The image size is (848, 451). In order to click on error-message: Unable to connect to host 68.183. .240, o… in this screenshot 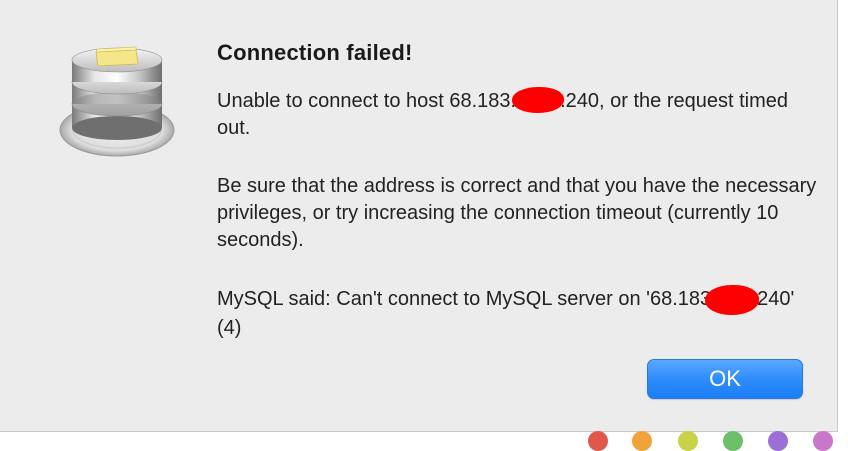, I will do `click(517, 114)`.